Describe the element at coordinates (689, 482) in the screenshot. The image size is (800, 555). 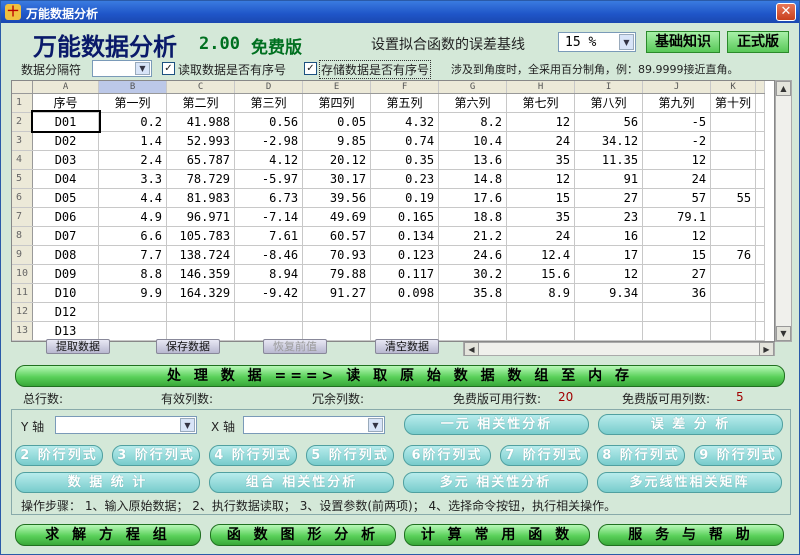
I see `multi-linear-matrix-button: 多元线性相关矩阵` at that location.